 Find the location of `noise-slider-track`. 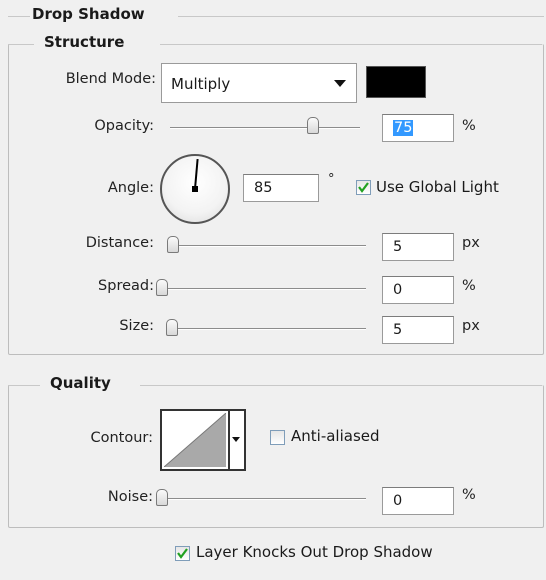

noise-slider-track is located at coordinates (264, 498).